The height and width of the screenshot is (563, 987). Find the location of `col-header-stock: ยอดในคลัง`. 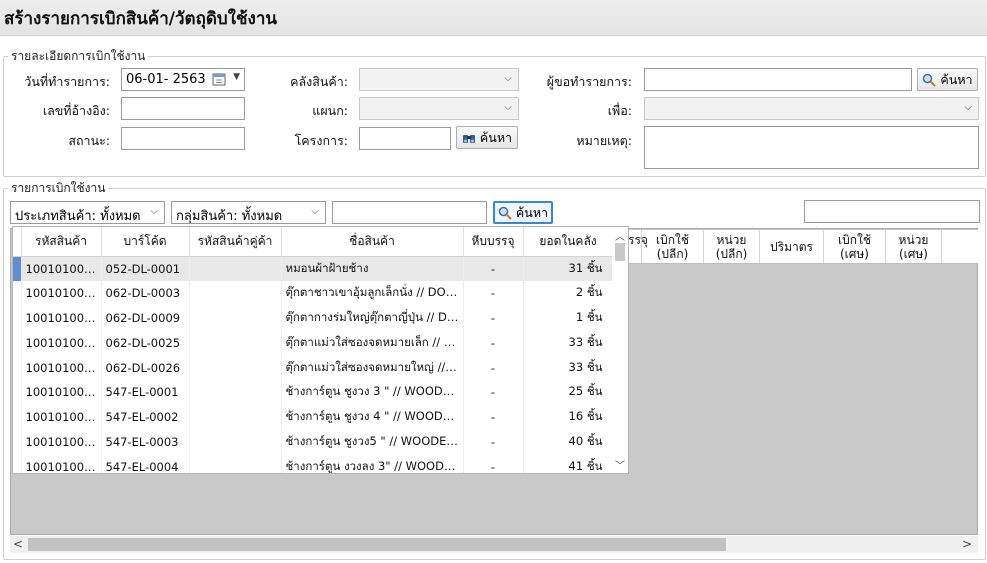

col-header-stock: ยอดในคลัง is located at coordinates (568, 242).